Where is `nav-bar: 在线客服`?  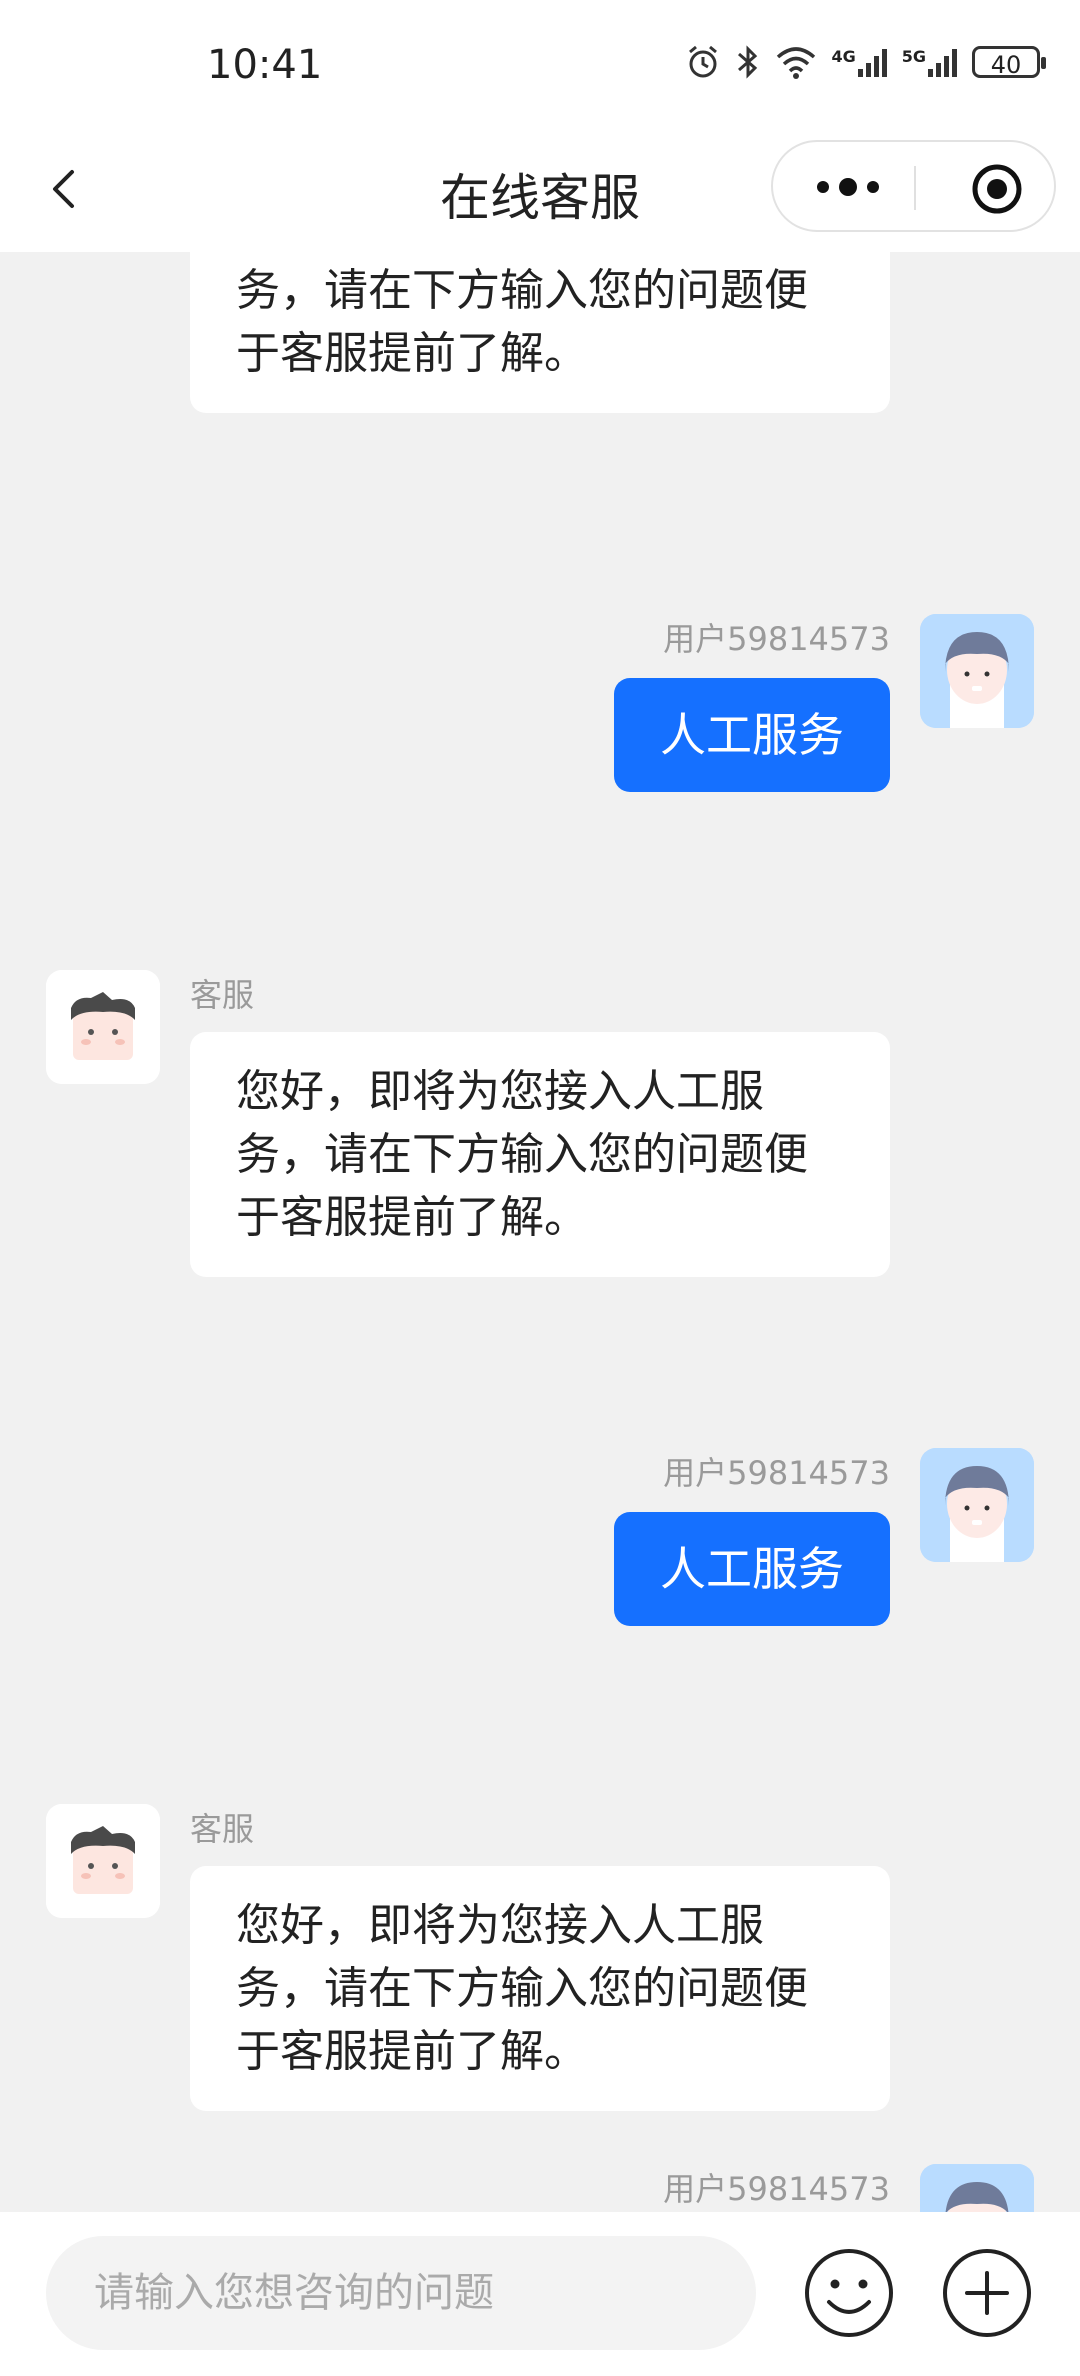 nav-bar: 在线客服 is located at coordinates (540, 191).